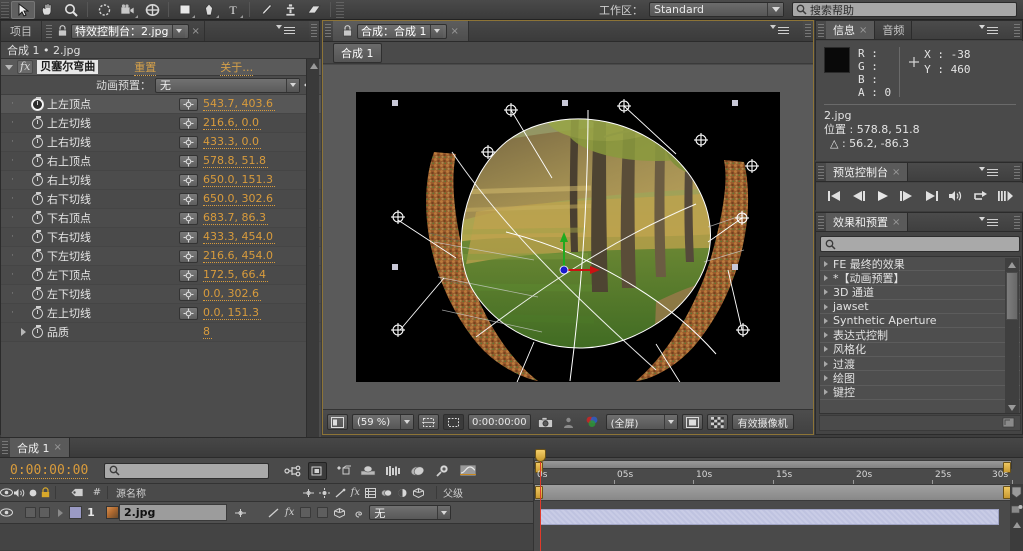 The height and width of the screenshot is (551, 1023). Describe the element at coordinates (920, 307) in the screenshot. I see `effects-list-item: jawset` at that location.